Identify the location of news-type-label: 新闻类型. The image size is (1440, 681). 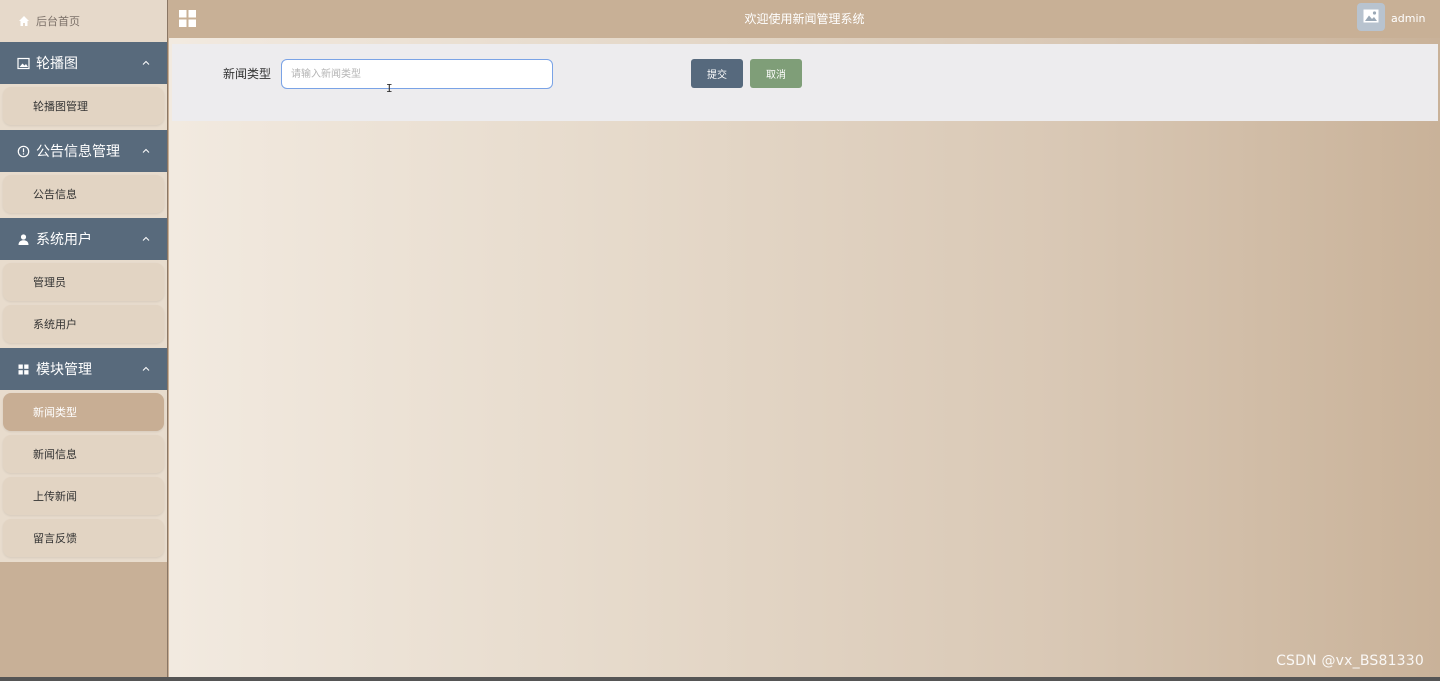
(247, 74).